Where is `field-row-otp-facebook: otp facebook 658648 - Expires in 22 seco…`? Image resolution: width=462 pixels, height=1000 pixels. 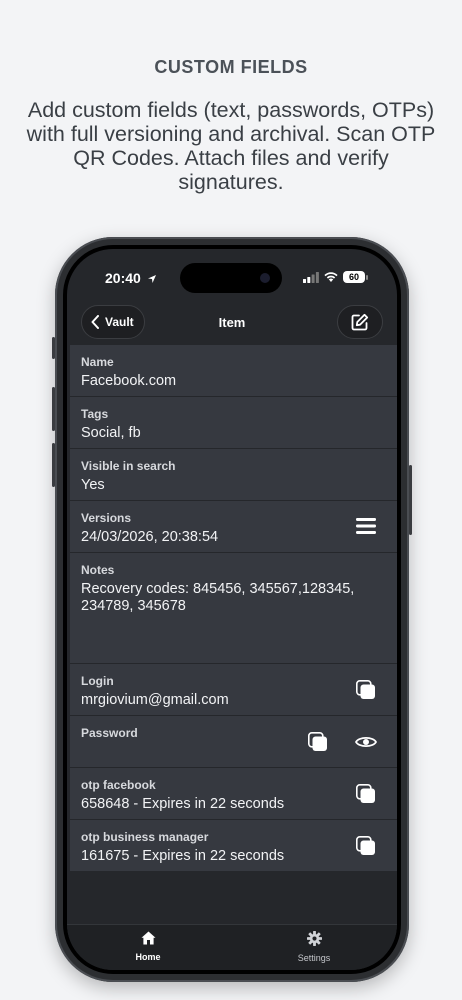 field-row-otp-facebook: otp facebook 658648 - Expires in 22 seco… is located at coordinates (233, 794).